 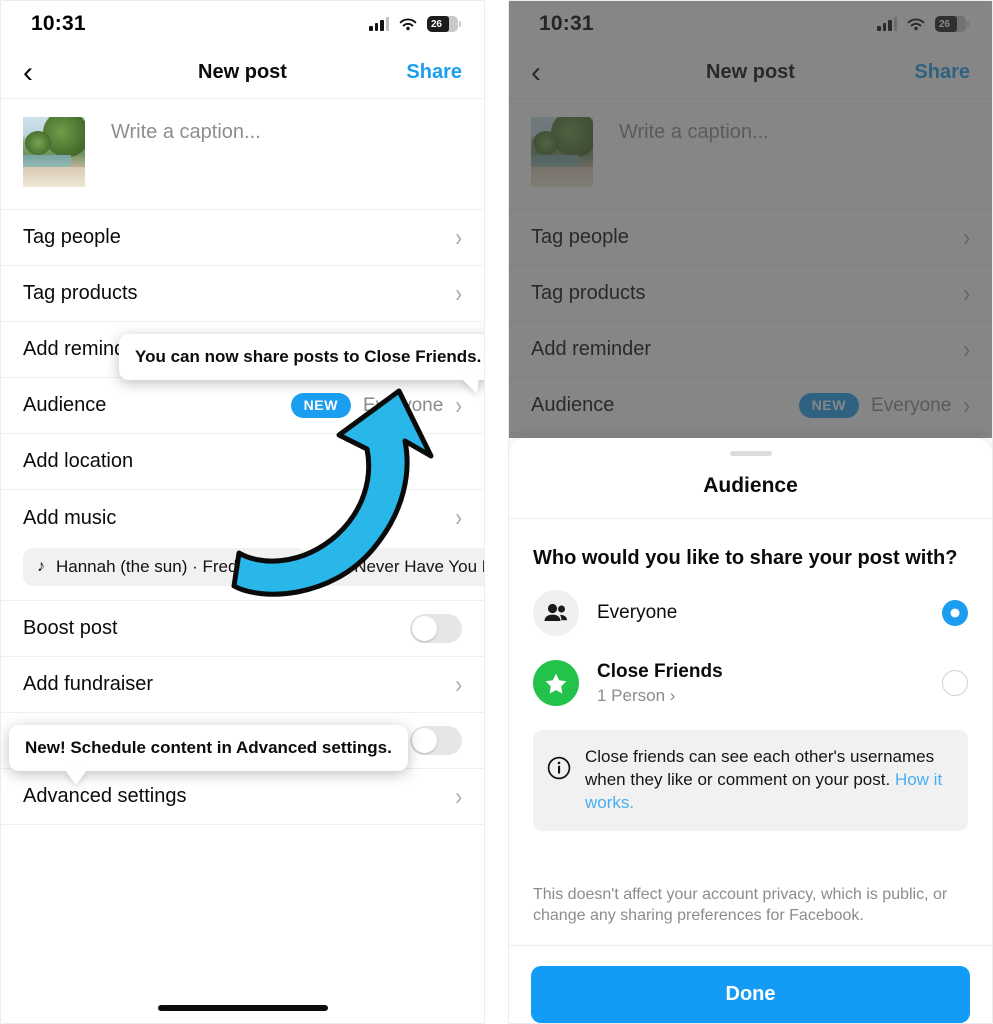 I want to click on row-label: Tag products, so click(x=80, y=293).